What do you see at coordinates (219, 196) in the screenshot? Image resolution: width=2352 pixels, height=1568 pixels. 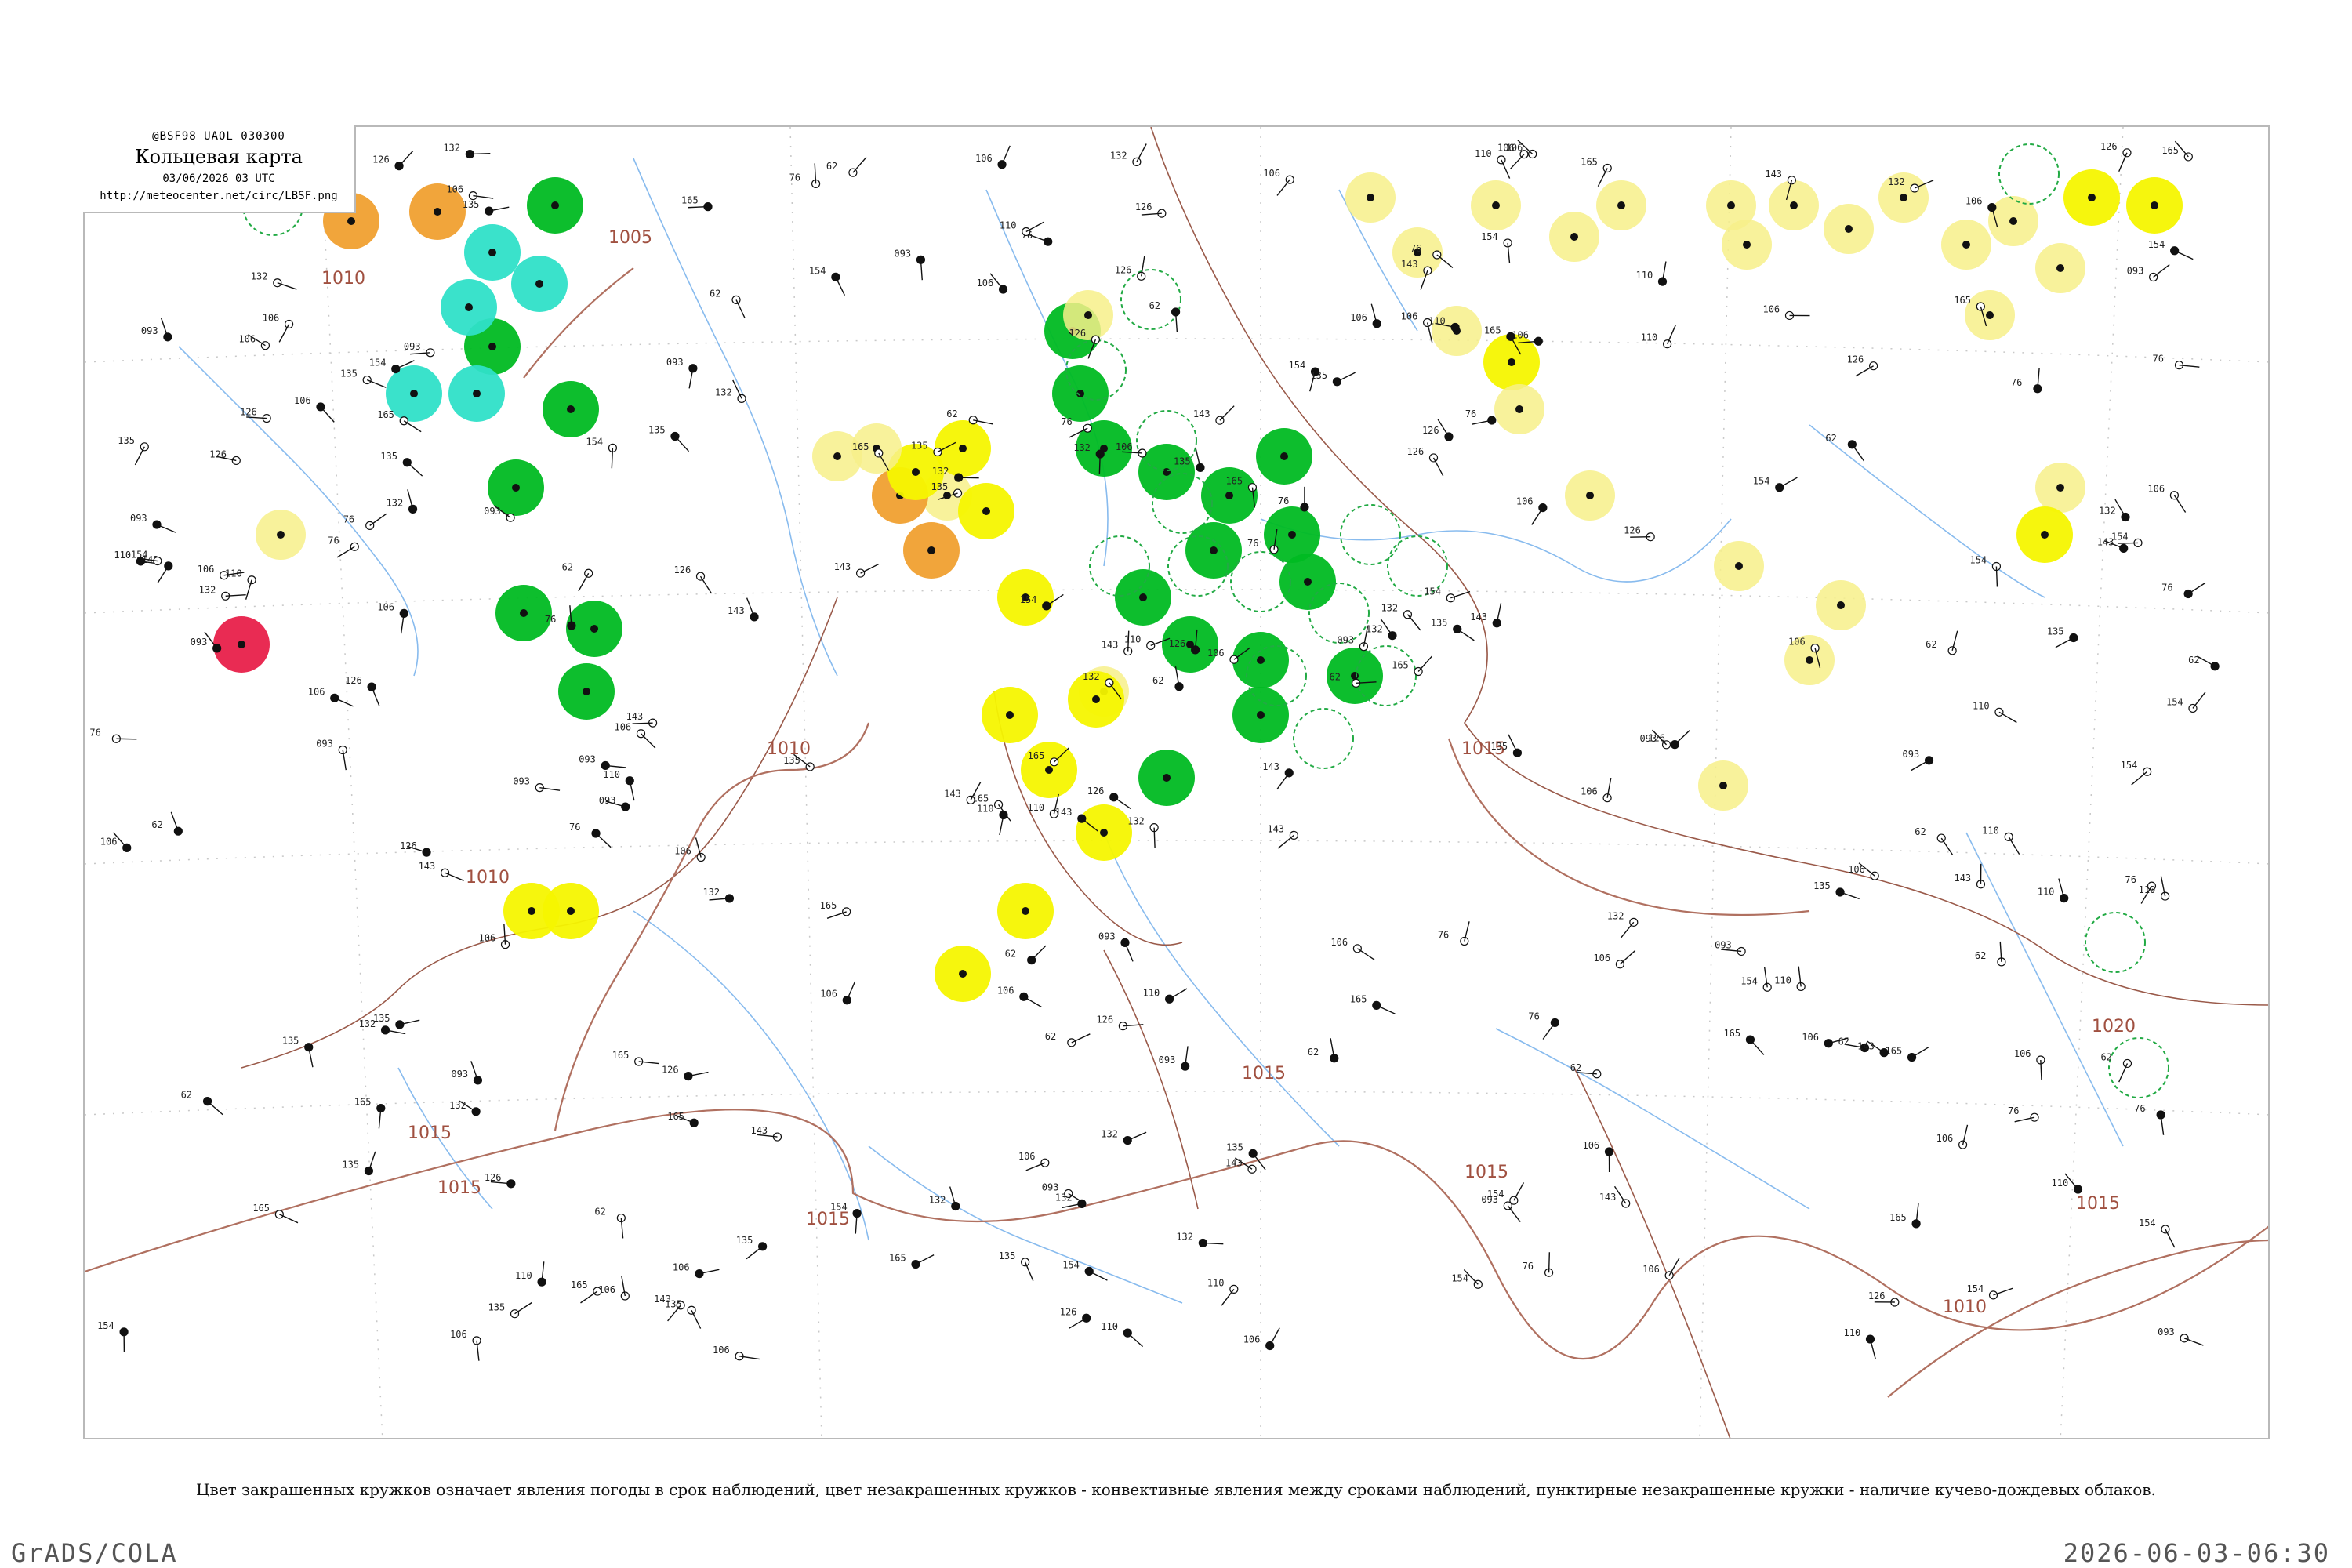 I see `map-url: http://meteocenter.net/circ/LBSF.png` at bounding box center [219, 196].